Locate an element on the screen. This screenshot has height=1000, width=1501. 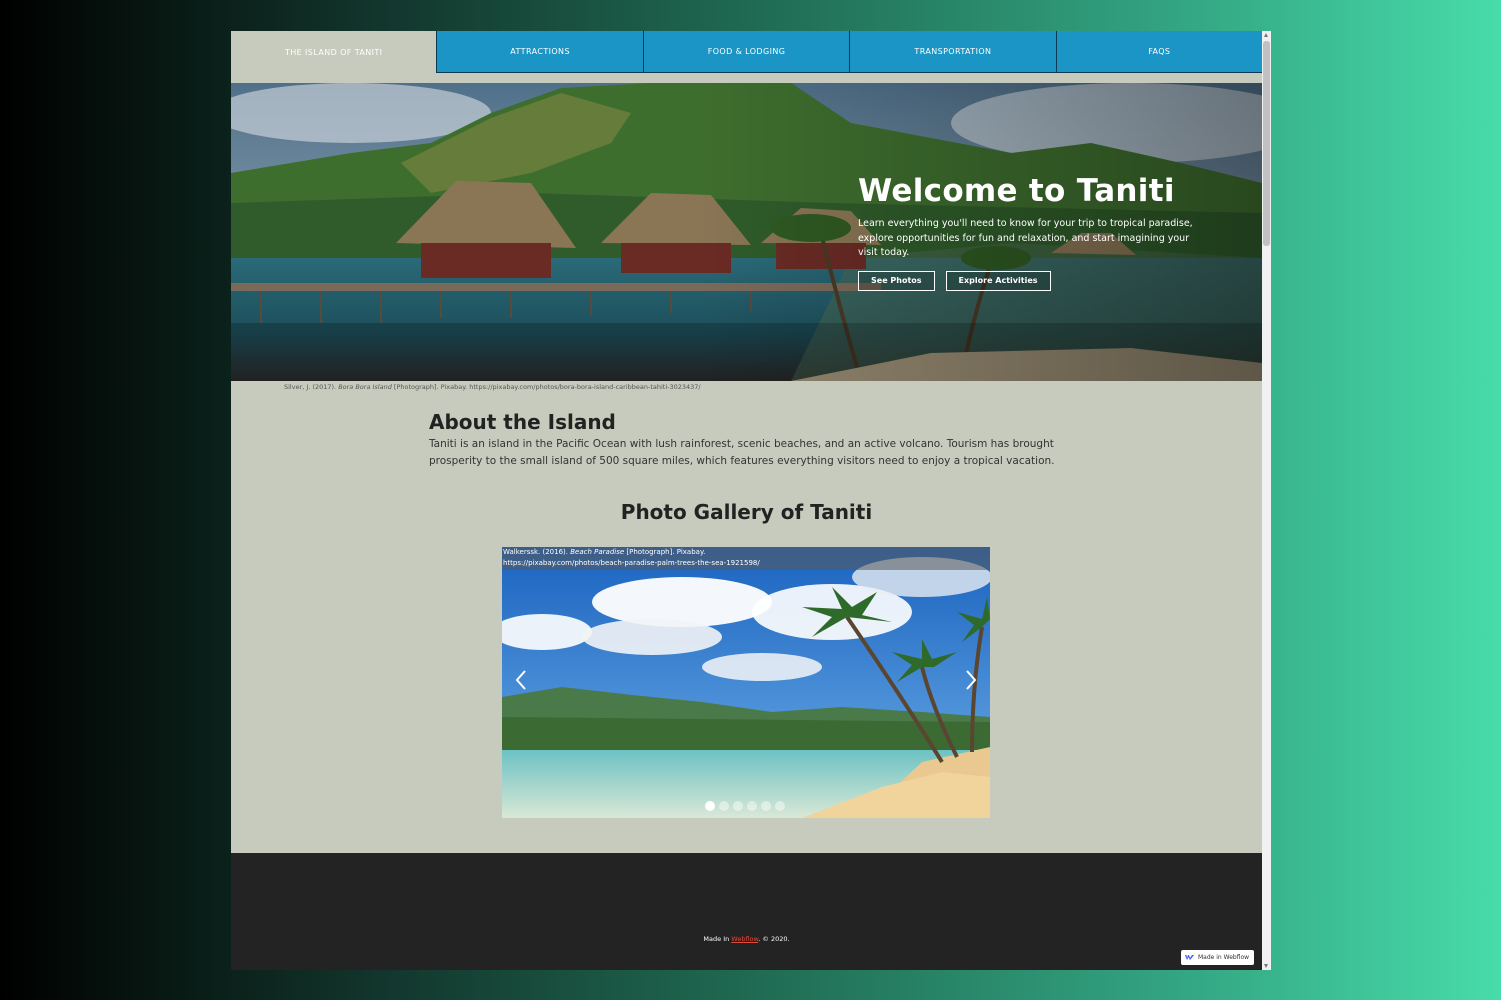
see-photos-button: See Photos is located at coordinates (896, 280).